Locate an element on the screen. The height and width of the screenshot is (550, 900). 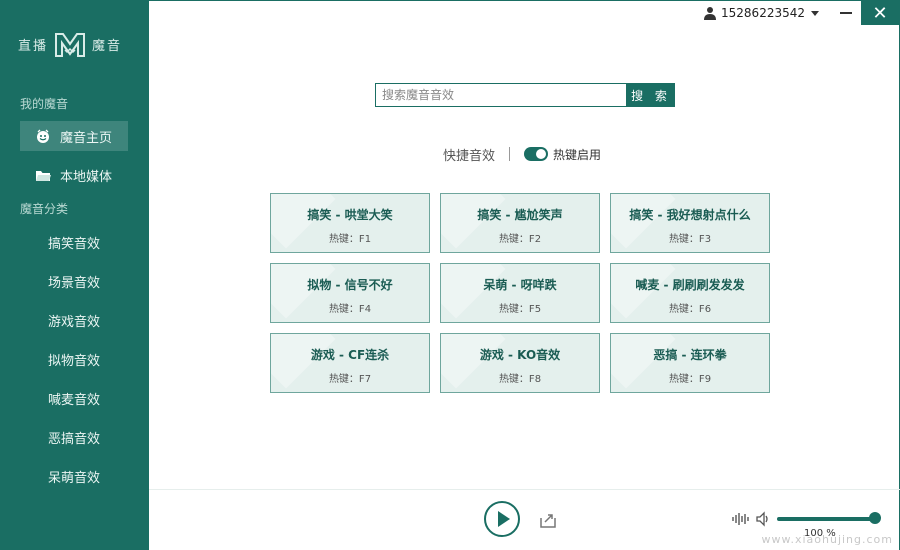
logo-mark-icon is located at coordinates (70, 45).